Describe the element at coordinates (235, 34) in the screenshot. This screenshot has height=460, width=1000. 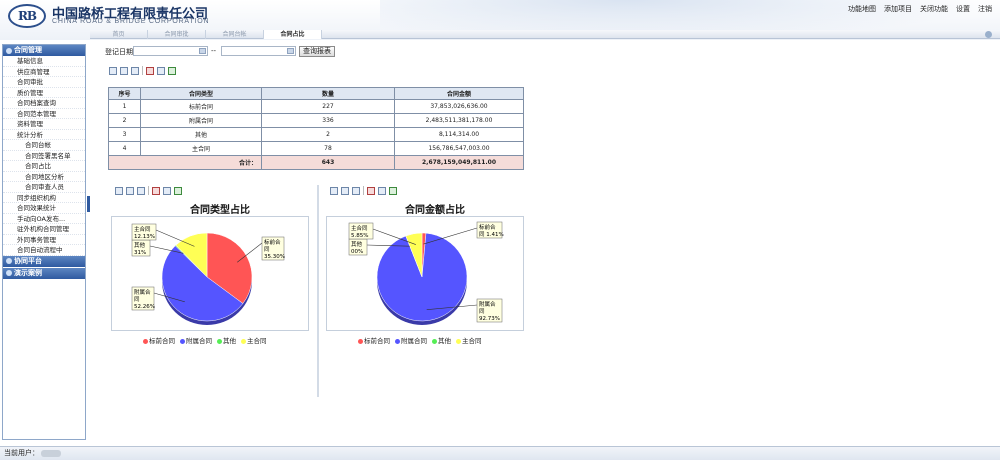
I see `tab-contract-ledger: 合同台帐` at that location.